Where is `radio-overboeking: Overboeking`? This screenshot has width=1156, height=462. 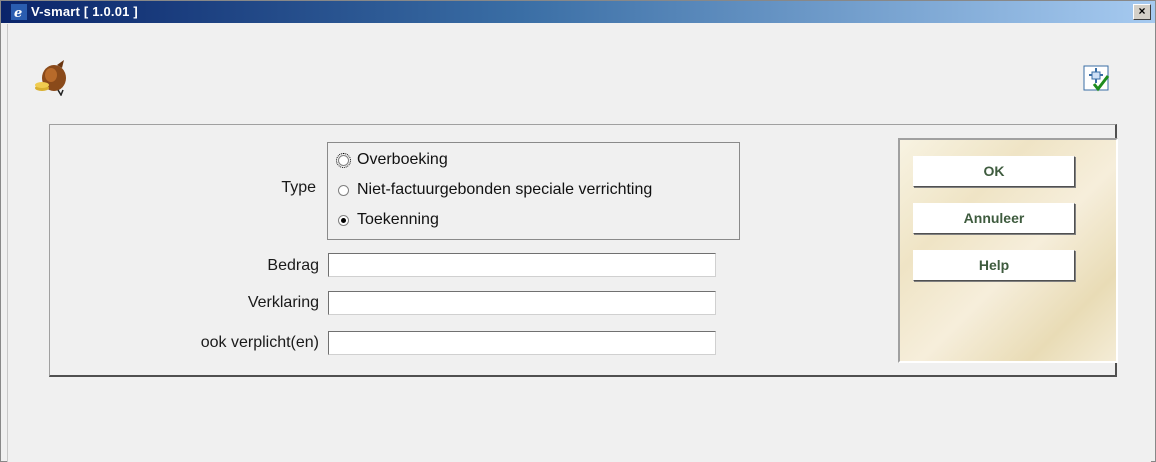
radio-overboeking: Overboeking is located at coordinates (392, 160).